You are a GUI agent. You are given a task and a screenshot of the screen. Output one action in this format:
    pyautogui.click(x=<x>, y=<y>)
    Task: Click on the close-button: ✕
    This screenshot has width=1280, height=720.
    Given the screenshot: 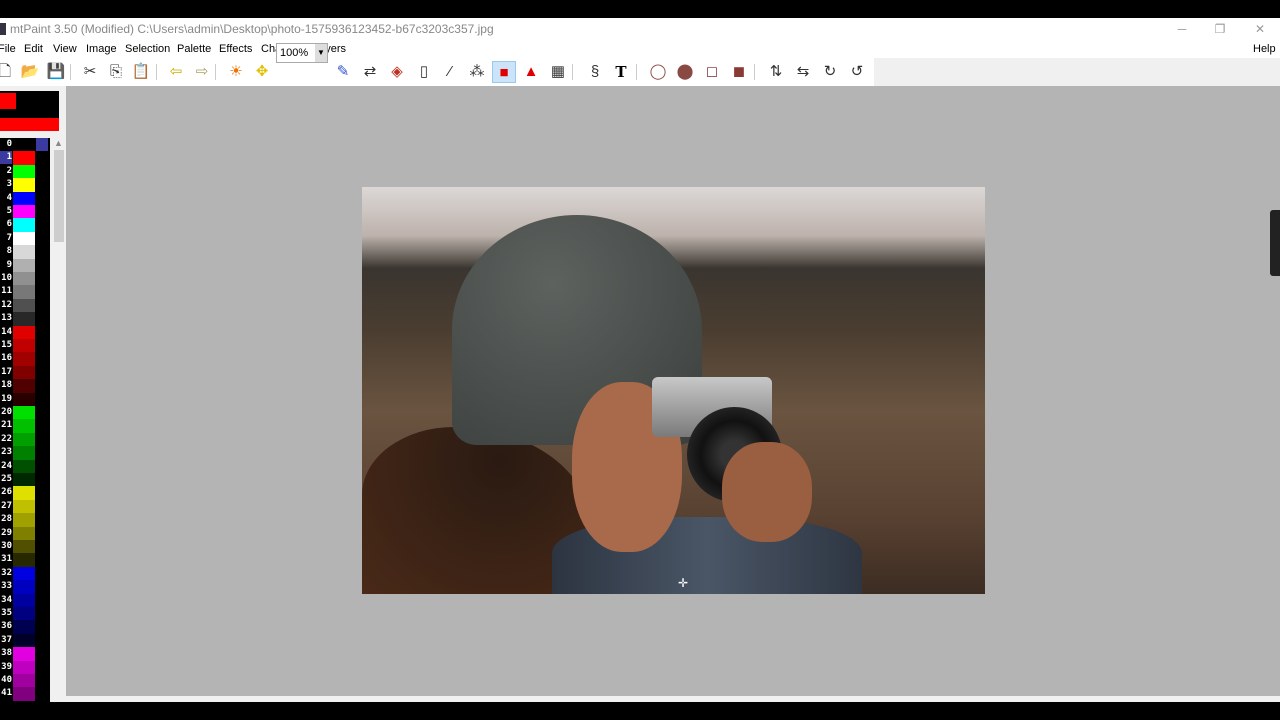 What is the action you would take?
    pyautogui.click(x=1260, y=29)
    